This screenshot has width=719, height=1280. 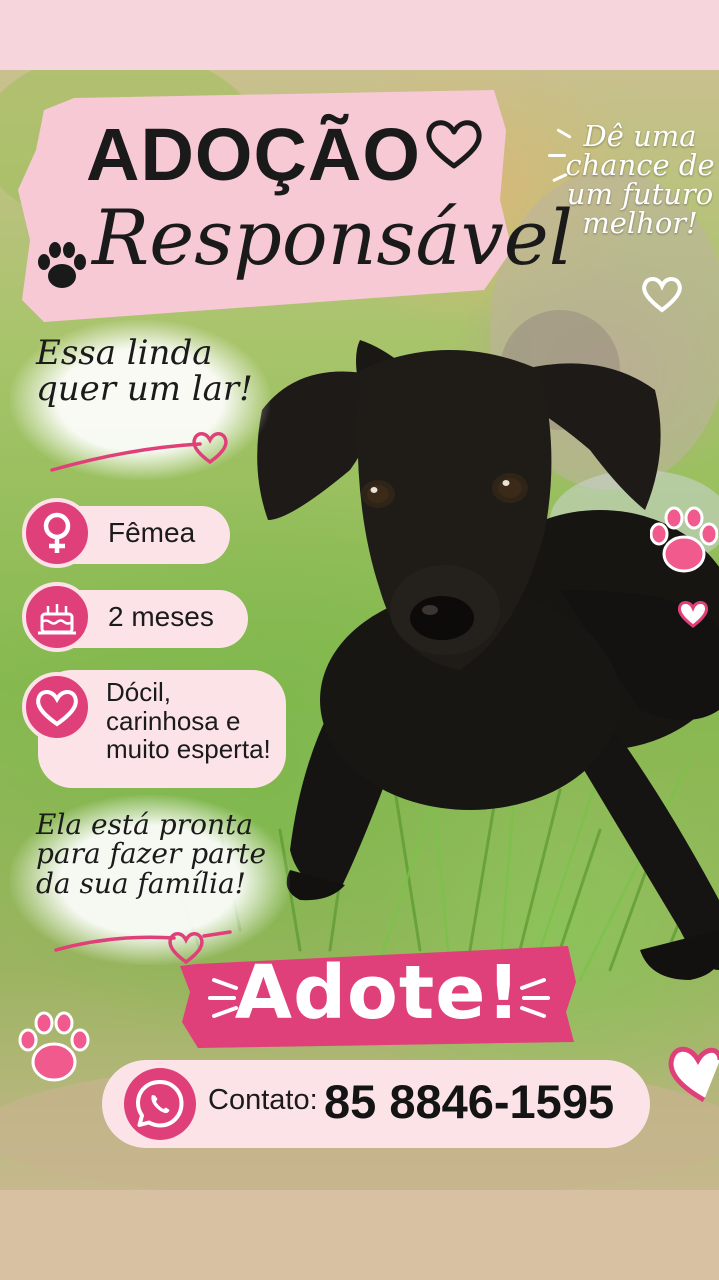 I want to click on title-responsavel: Responsável, so click(x=333, y=237).